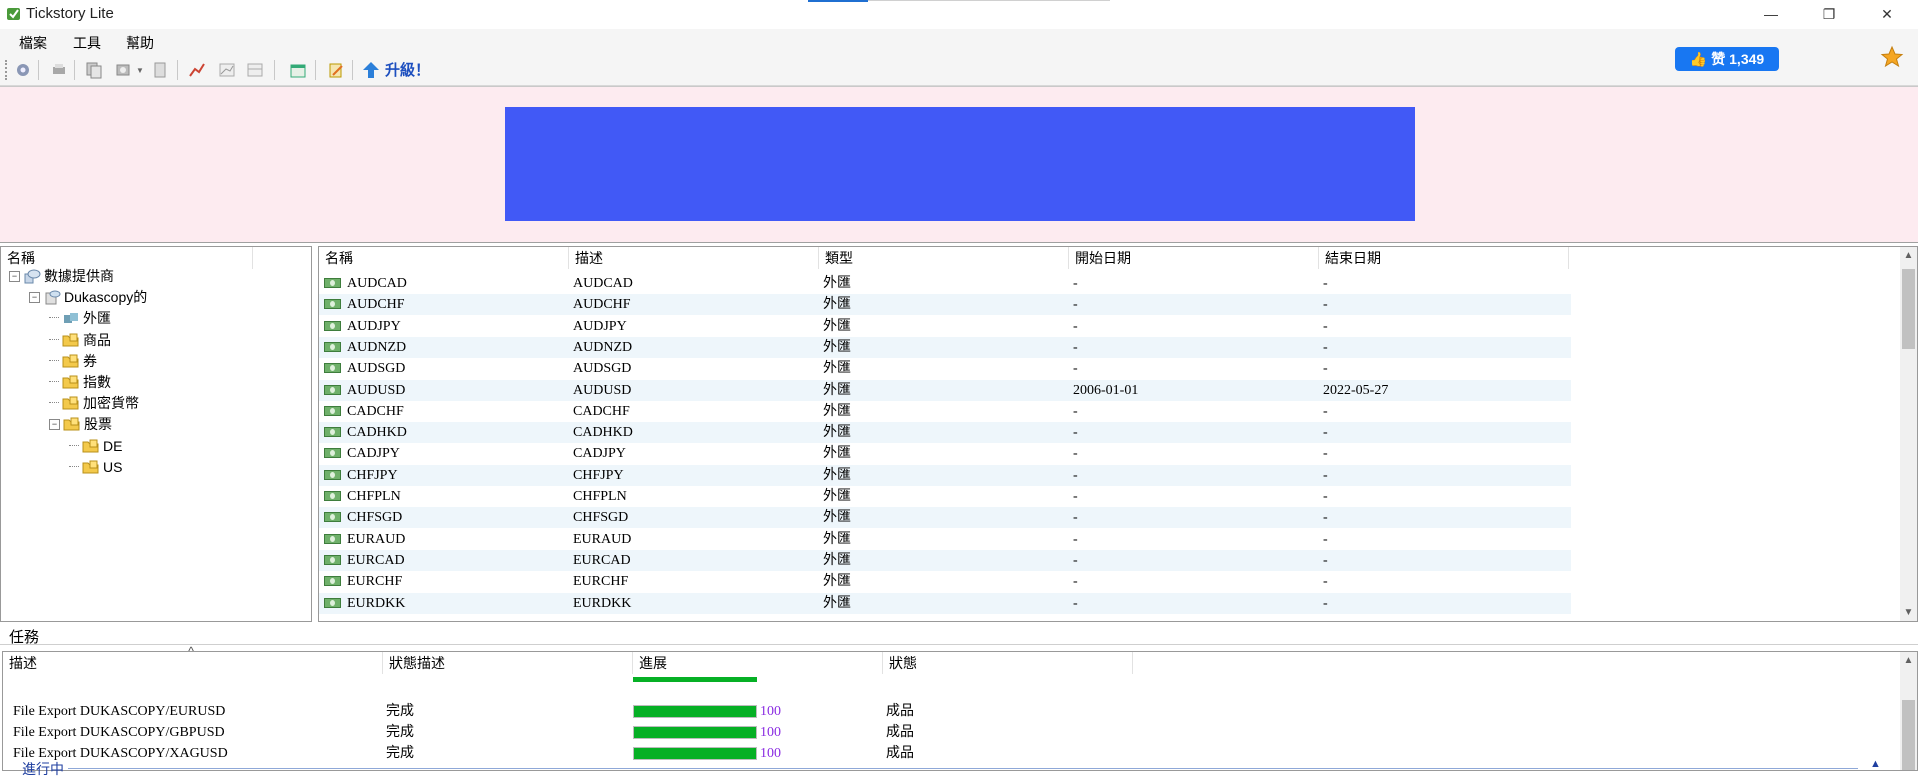 The width and height of the screenshot is (1918, 779). Describe the element at coordinates (944, 258) in the screenshot. I see `grid-column-header: 類型` at that location.